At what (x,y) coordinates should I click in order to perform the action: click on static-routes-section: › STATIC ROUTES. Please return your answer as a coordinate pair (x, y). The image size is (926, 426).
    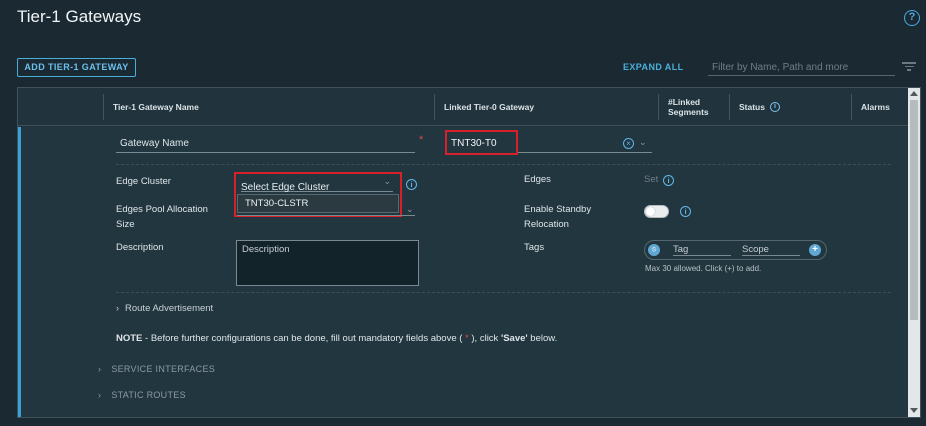
    Looking at the image, I should click on (142, 395).